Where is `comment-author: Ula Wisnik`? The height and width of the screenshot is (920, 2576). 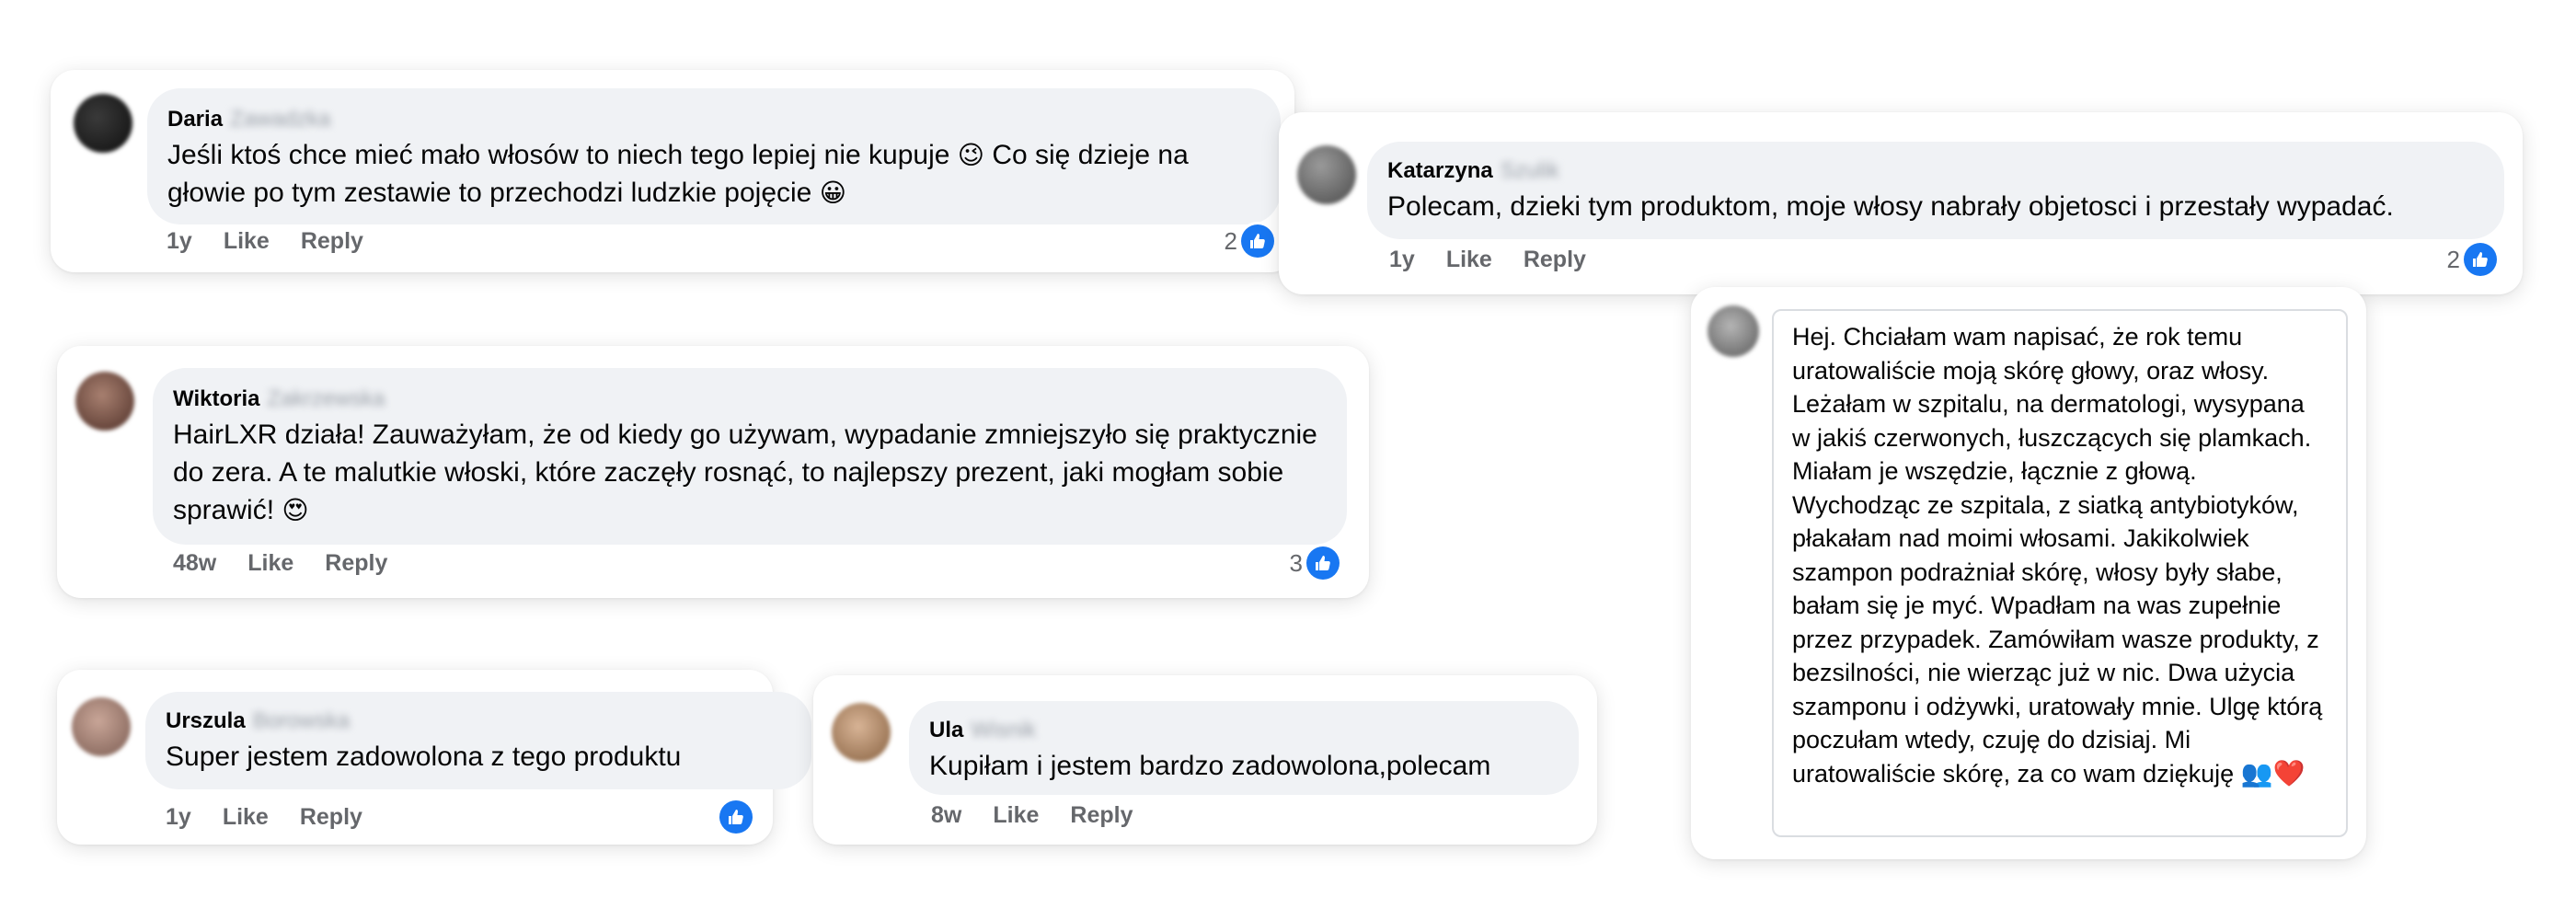
comment-author: Ula Wisnik is located at coordinates (1243, 730).